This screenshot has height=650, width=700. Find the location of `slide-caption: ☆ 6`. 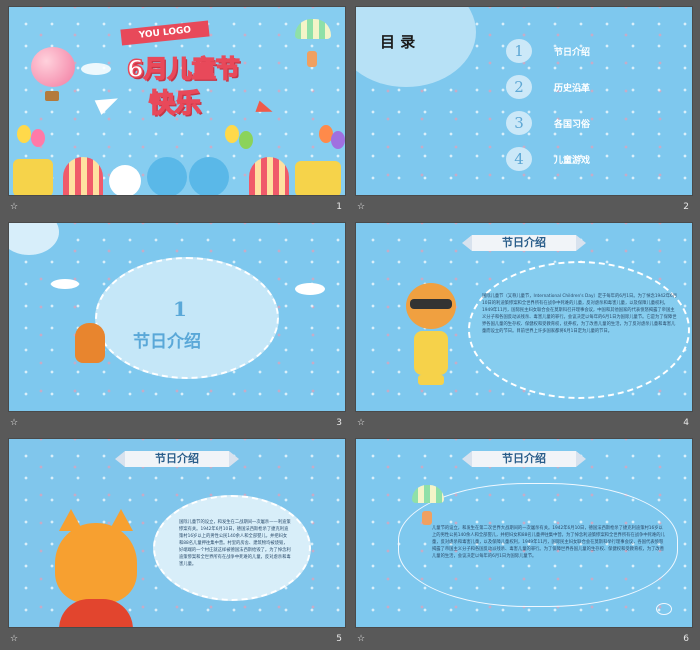

slide-caption: ☆ 6 is located at coordinates (524, 639).